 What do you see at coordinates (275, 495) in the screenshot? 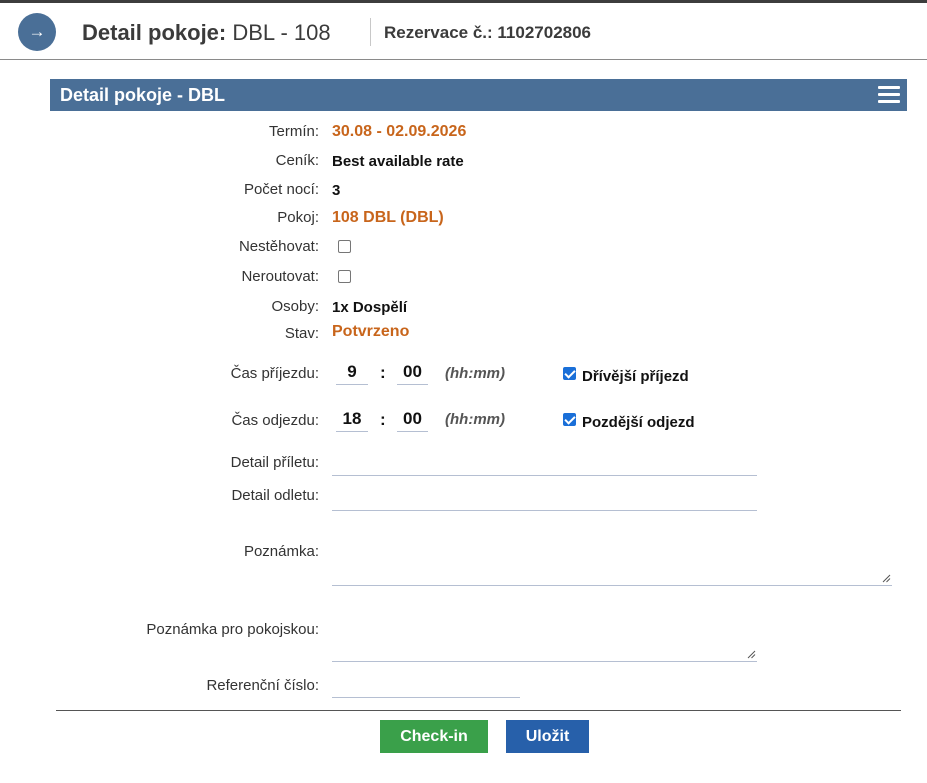
I see `flight-departure-label: Detail odletu:` at bounding box center [275, 495].